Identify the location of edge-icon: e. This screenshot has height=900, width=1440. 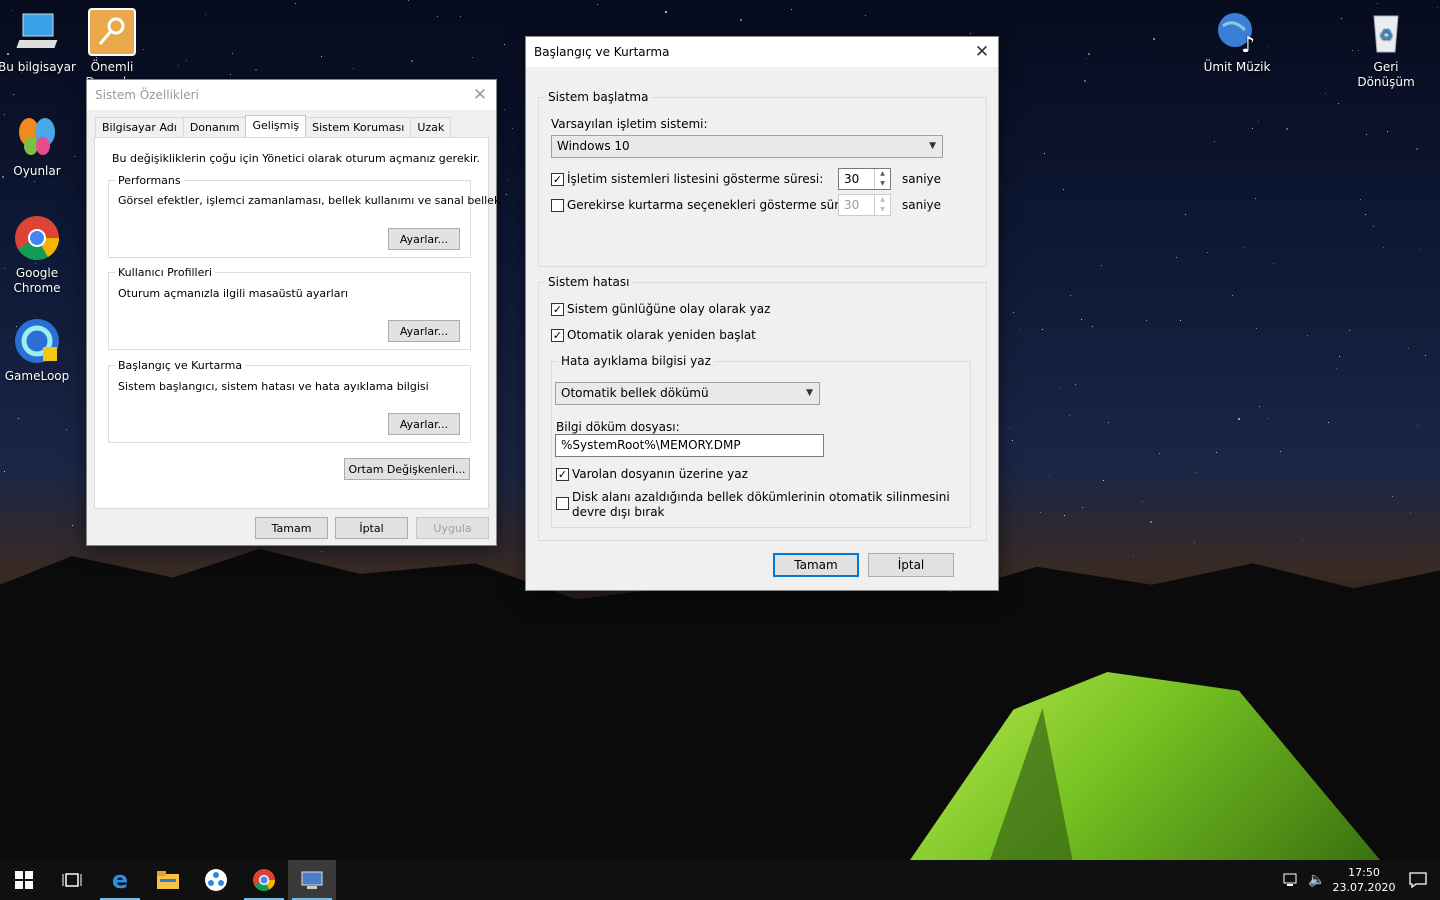
(120, 880).